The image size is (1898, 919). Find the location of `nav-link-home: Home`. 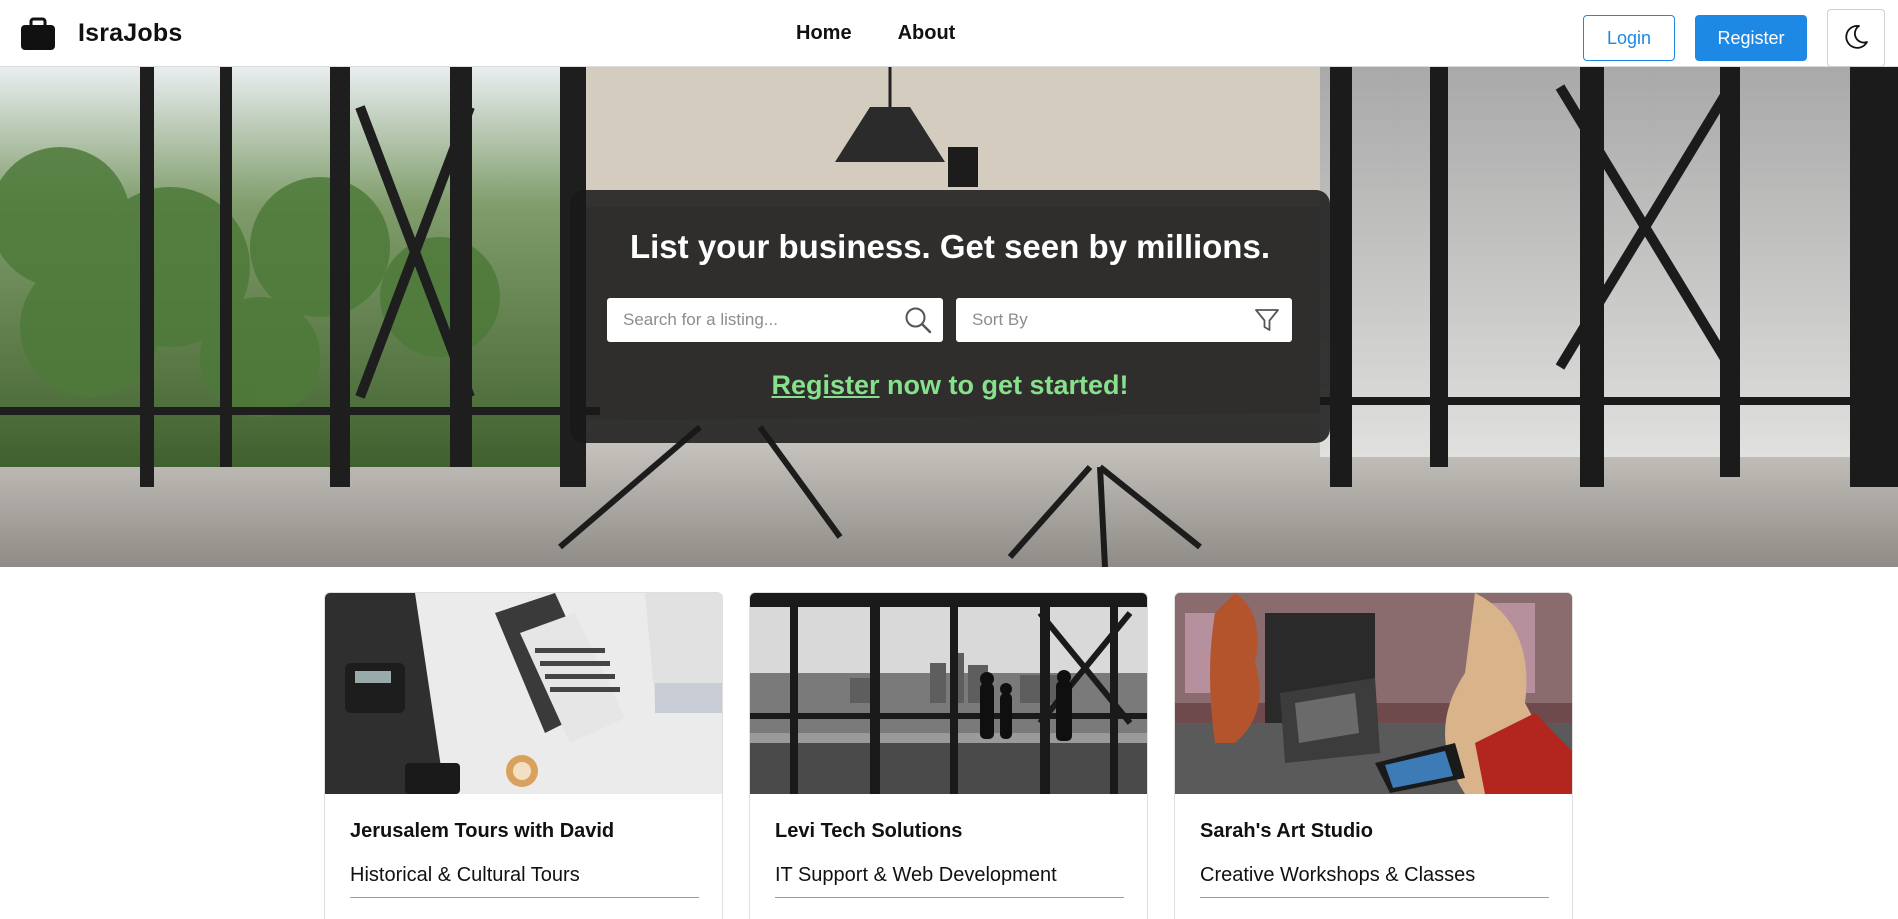

nav-link-home: Home is located at coordinates (824, 33).